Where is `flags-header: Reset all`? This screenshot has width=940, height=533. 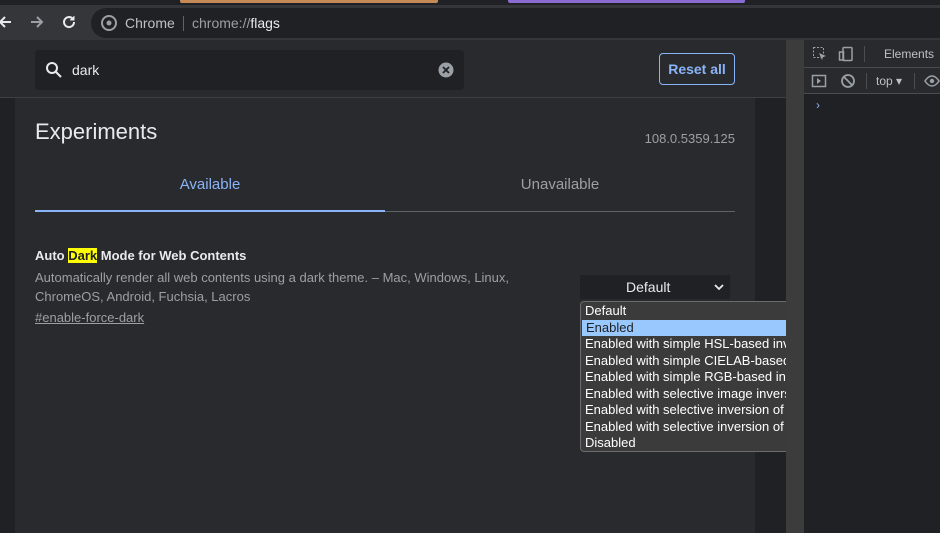 flags-header: Reset all is located at coordinates (401, 69).